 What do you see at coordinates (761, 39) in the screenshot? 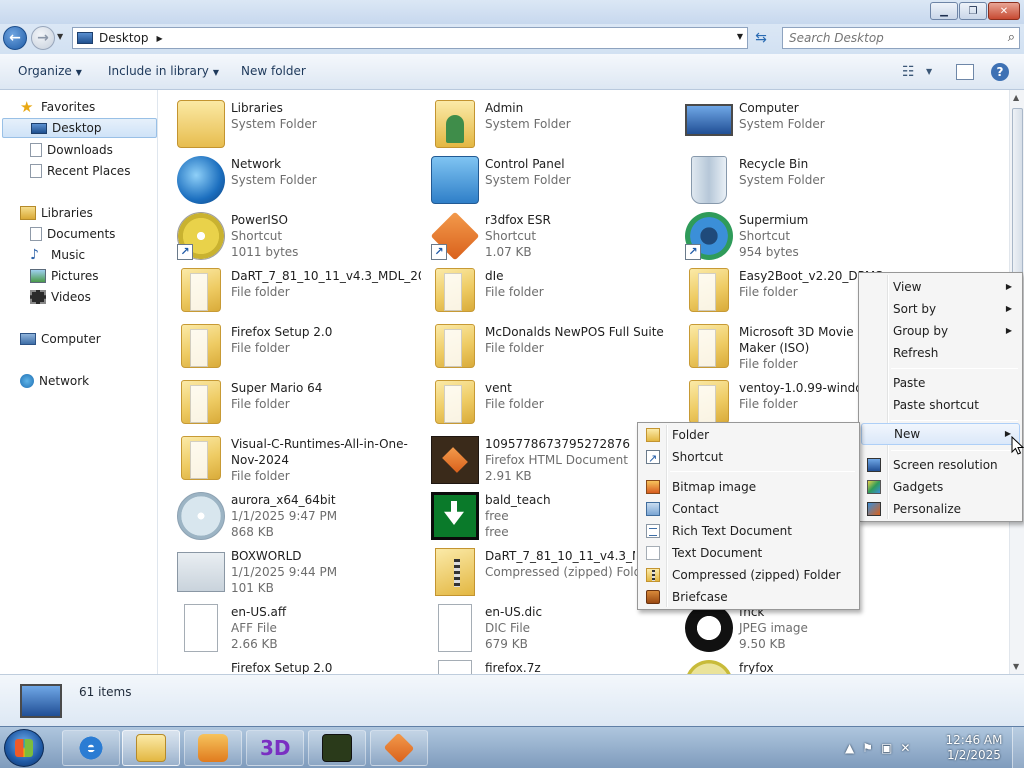
I see `refresh-icon: ⇆` at bounding box center [761, 39].